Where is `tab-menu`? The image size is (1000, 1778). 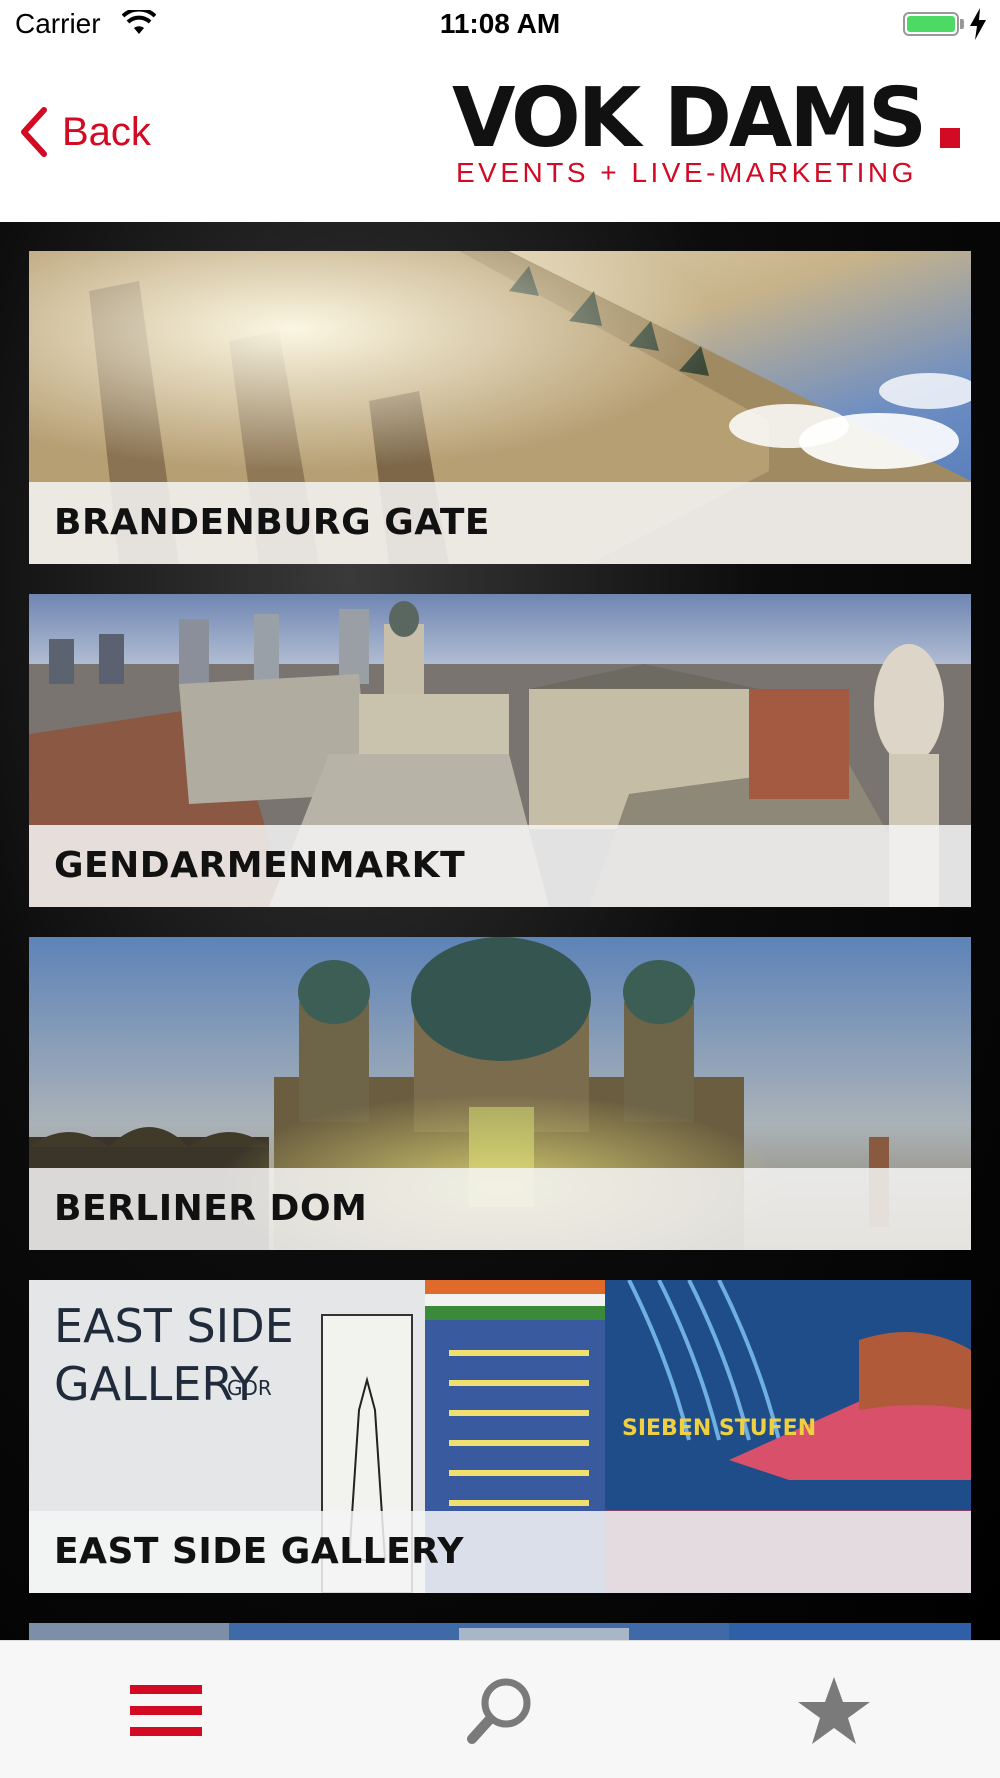
tab-menu is located at coordinates (166, 1711).